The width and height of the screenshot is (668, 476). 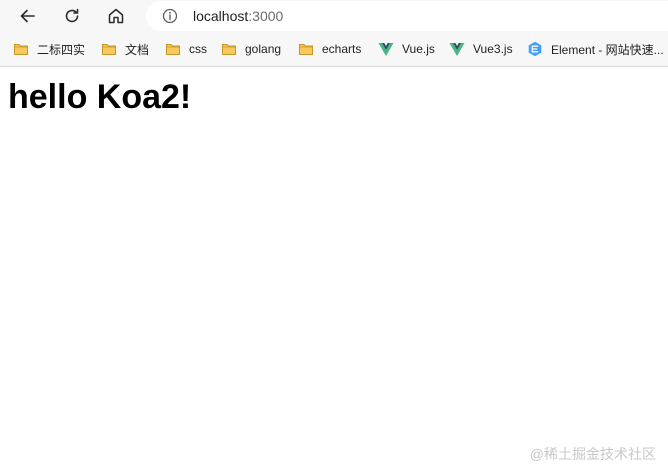 I want to click on bookmark-label: golang, so click(x=263, y=49).